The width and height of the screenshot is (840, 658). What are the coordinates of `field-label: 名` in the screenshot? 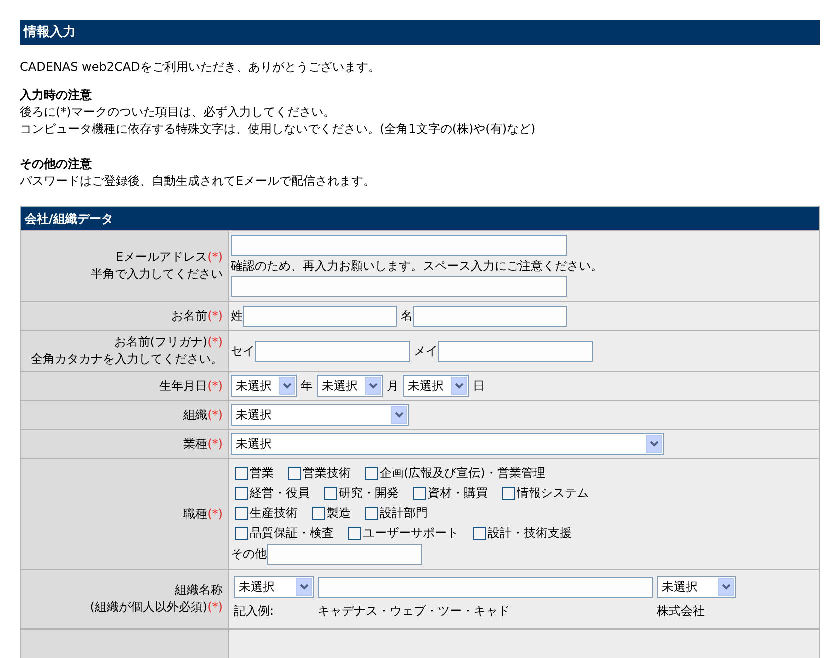 It's located at (407, 316).